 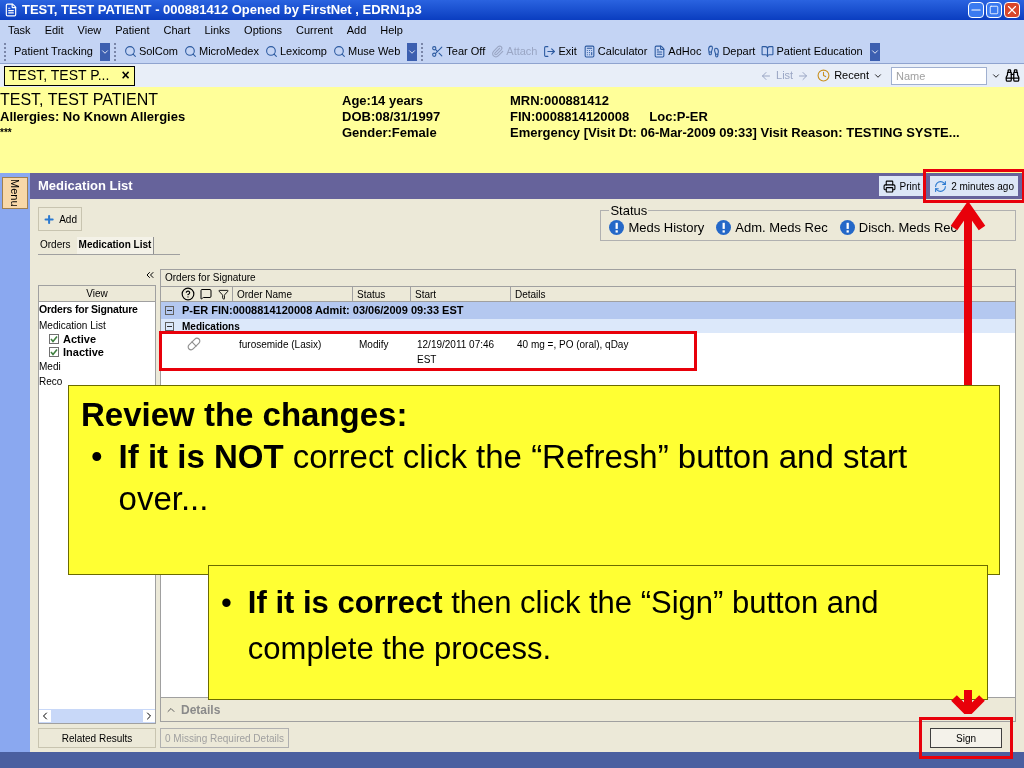 I want to click on recent-button: Recent, so click(x=850, y=75).